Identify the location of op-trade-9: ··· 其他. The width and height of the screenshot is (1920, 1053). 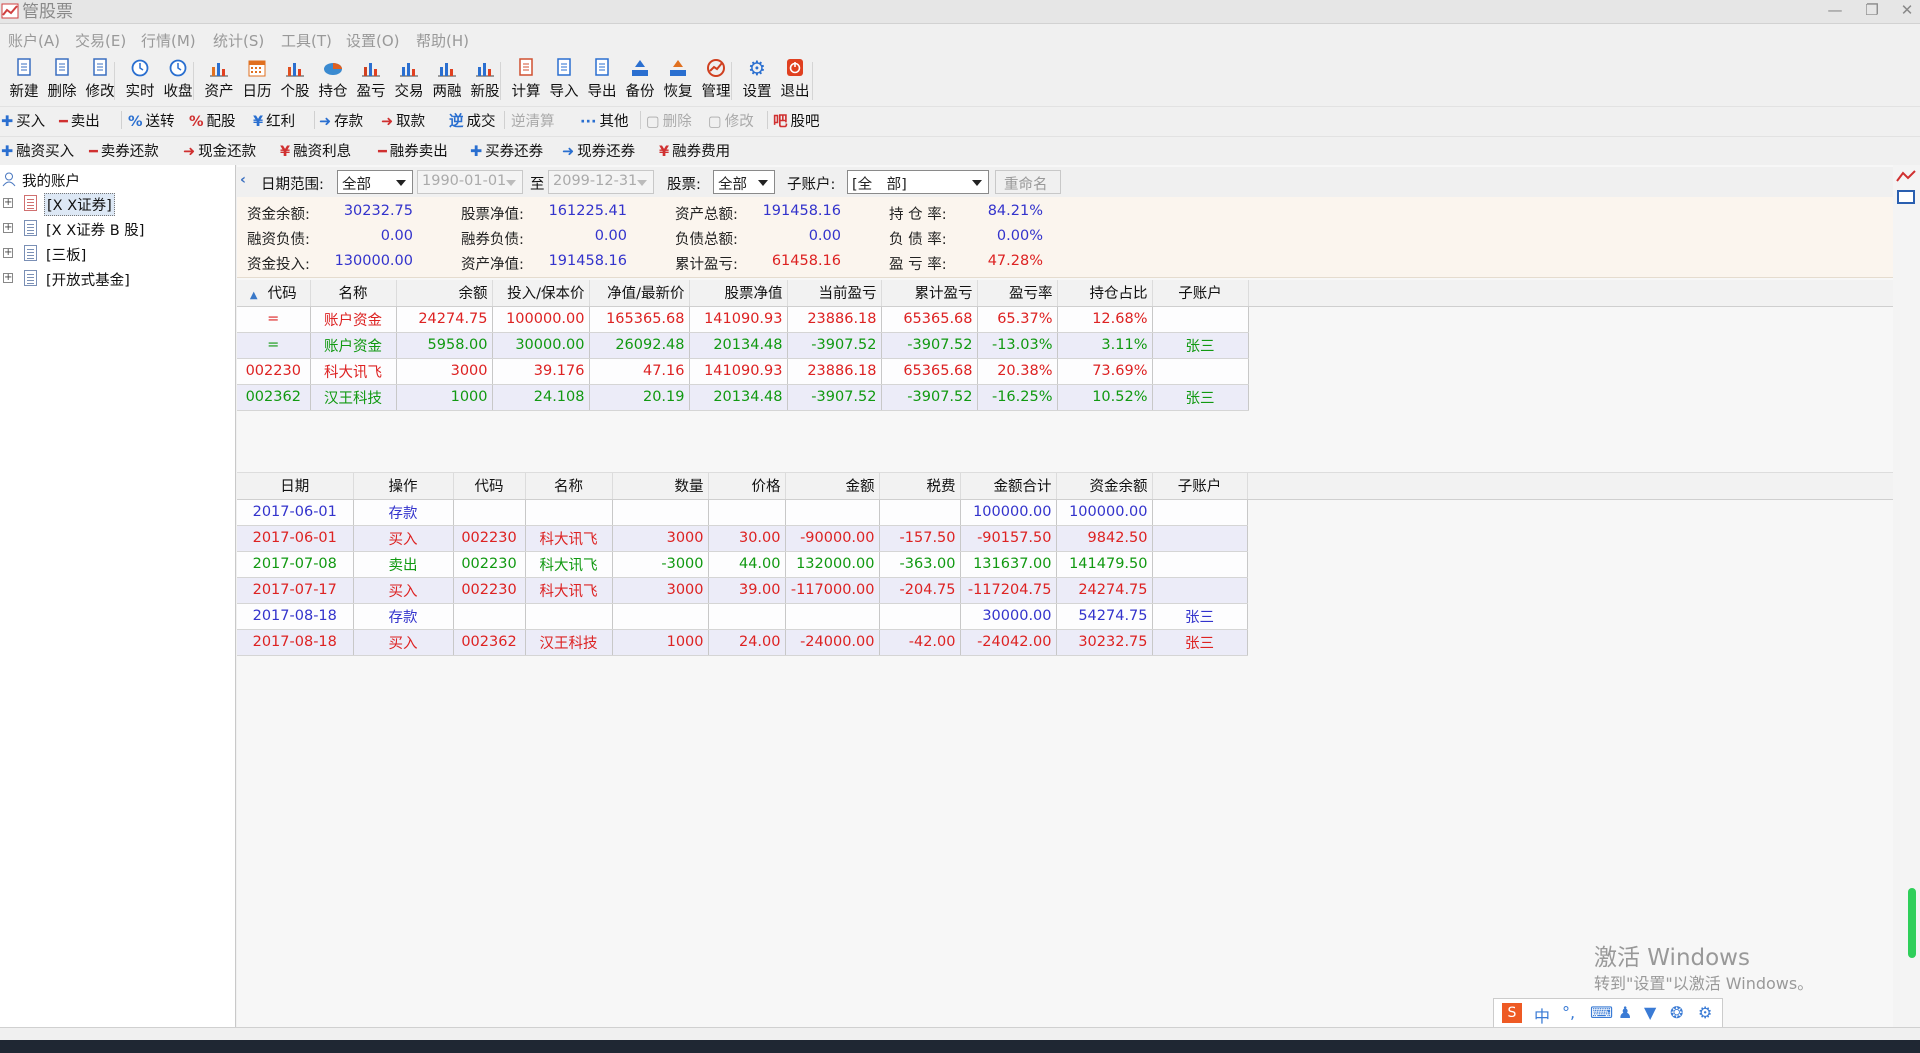
(604, 120).